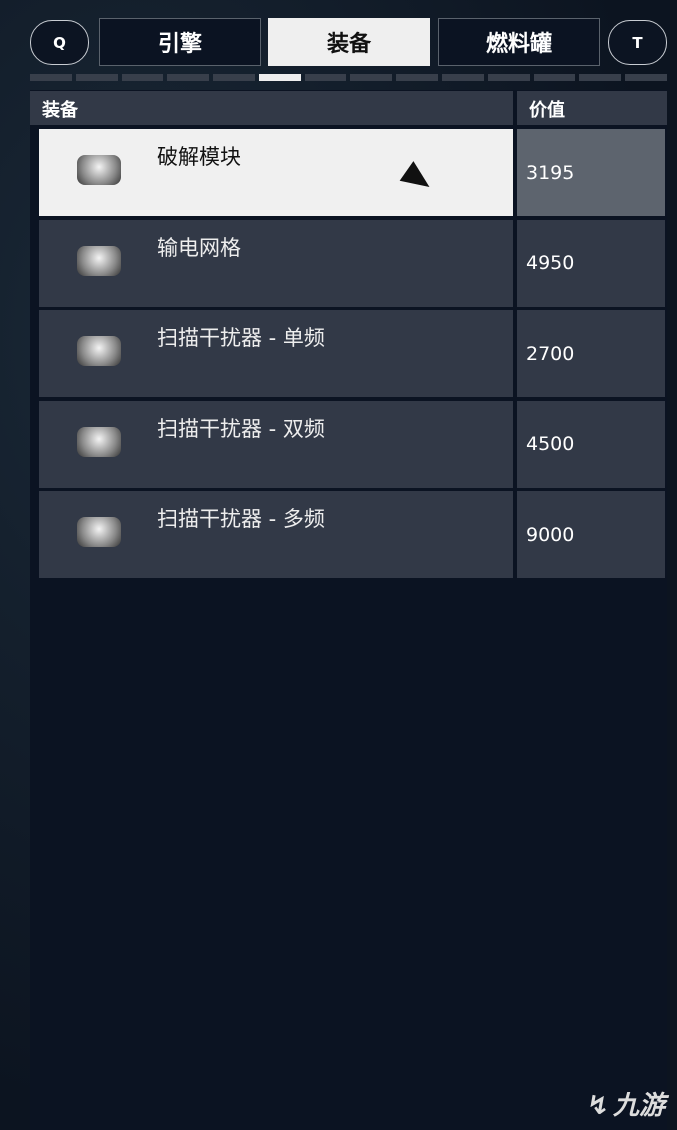 The image size is (677, 1130). What do you see at coordinates (241, 428) in the screenshot?
I see `item-name: 扫描干扰器 - 双频` at bounding box center [241, 428].